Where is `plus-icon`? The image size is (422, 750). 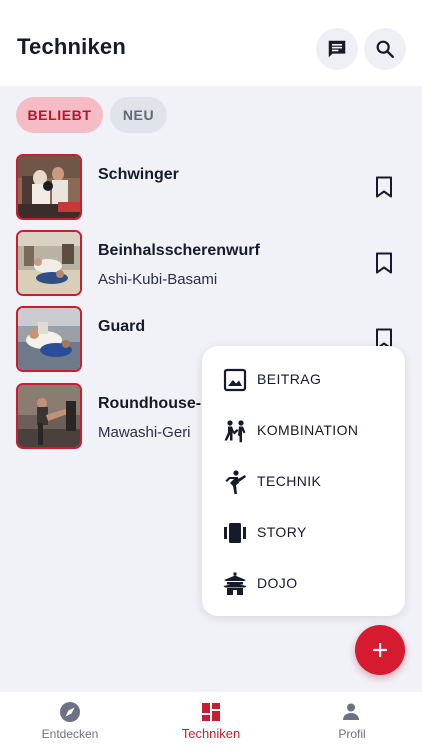 plus-icon is located at coordinates (380, 650).